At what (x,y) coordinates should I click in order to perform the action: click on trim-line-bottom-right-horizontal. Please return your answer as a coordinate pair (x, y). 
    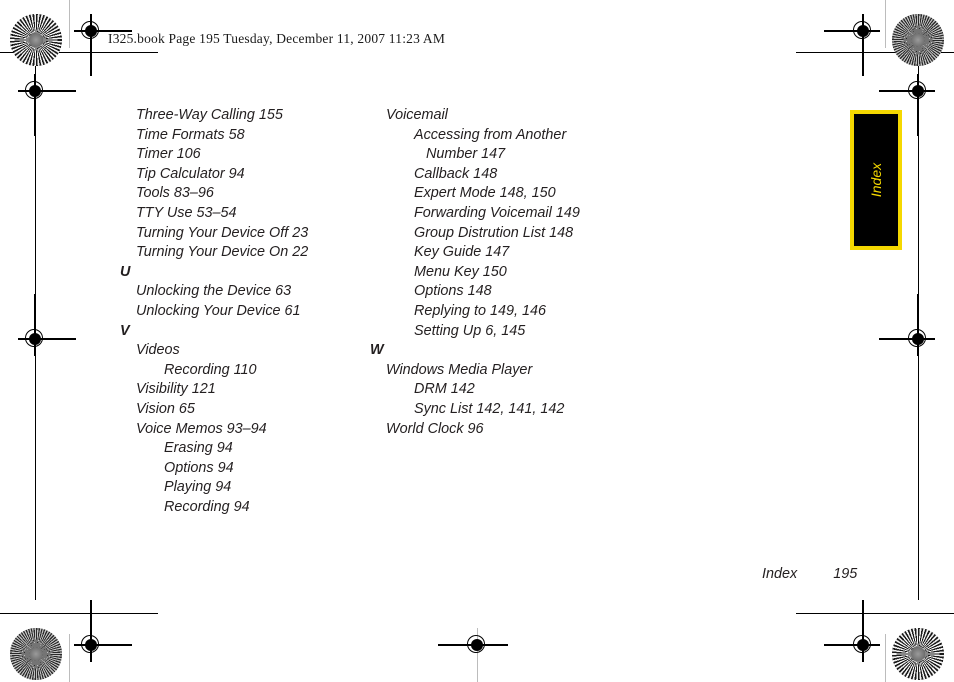
    Looking at the image, I should click on (875, 614).